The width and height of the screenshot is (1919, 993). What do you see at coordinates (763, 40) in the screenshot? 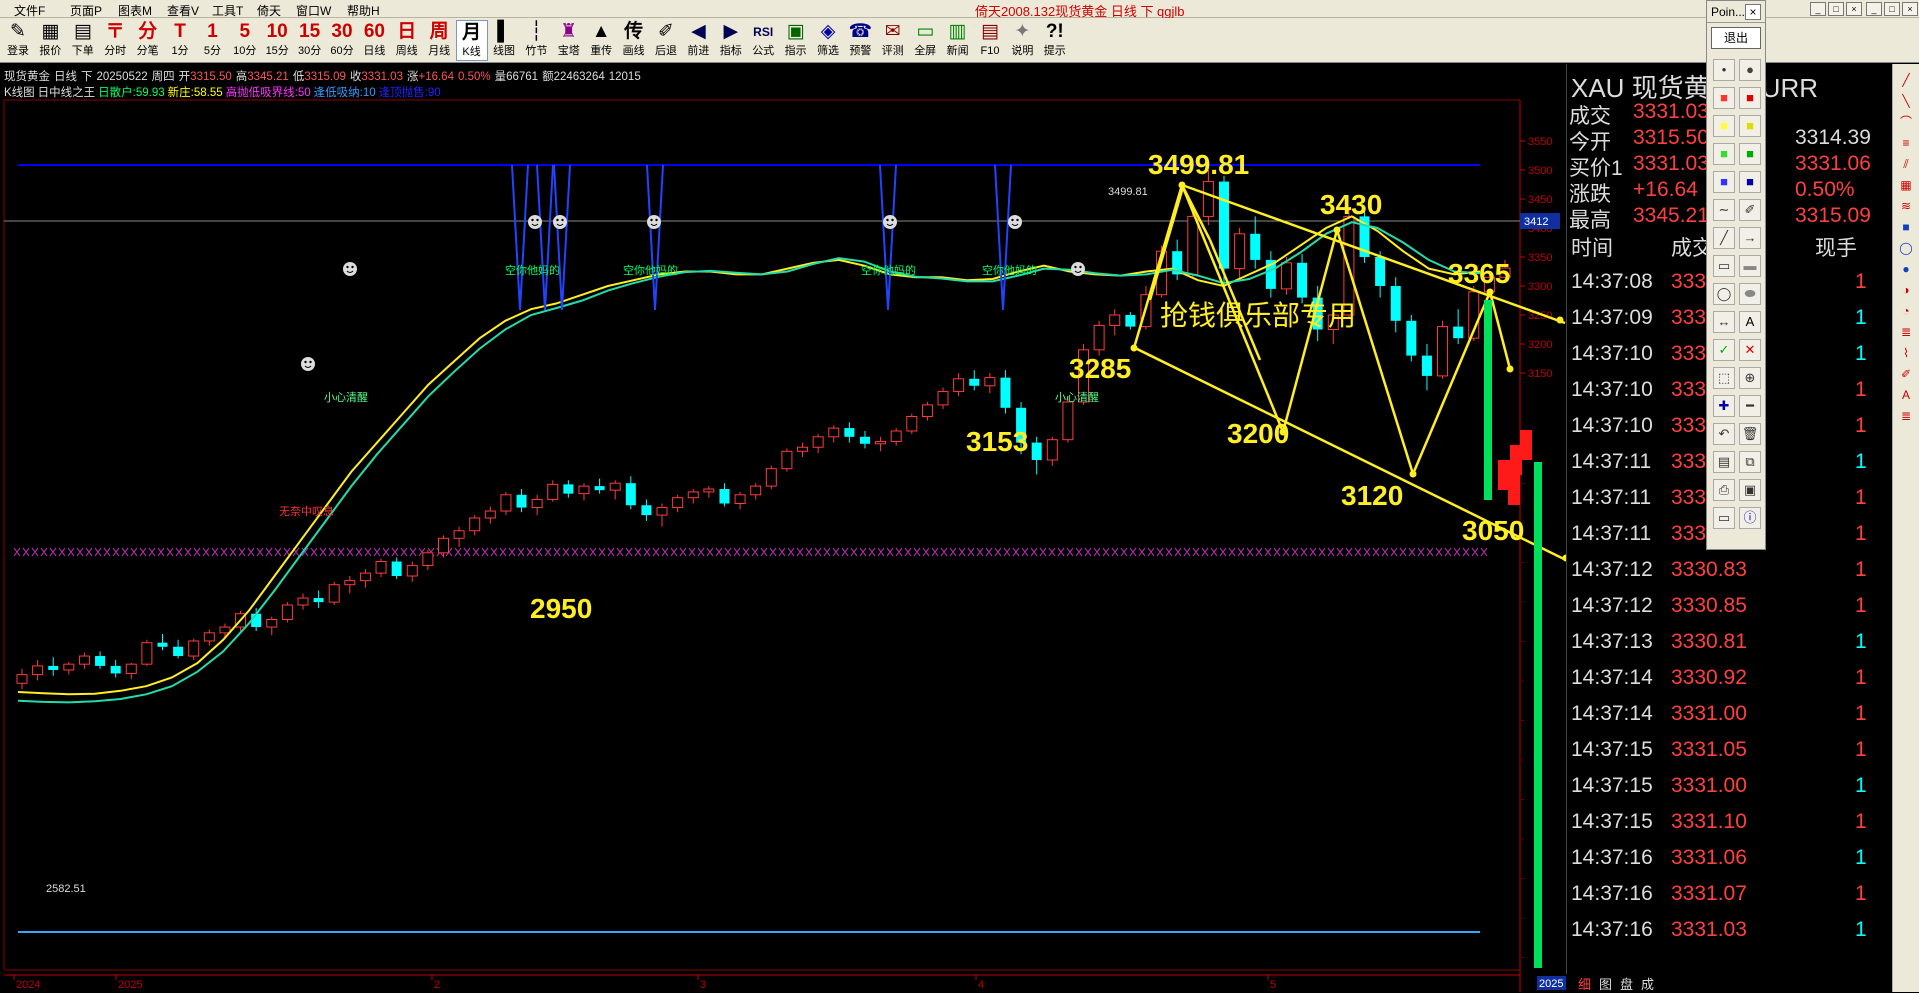
I see `toolbar-button: RSI 公式` at bounding box center [763, 40].